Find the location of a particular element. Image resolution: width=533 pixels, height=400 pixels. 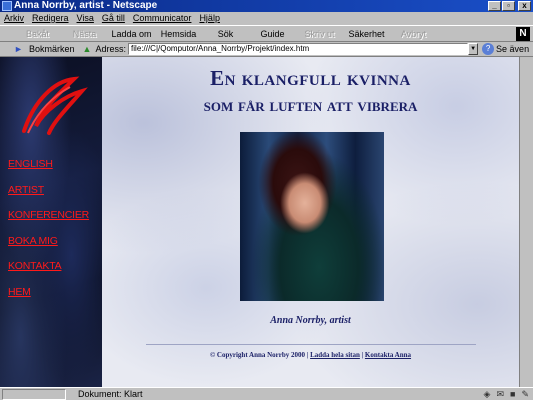

nav-hem: HEM is located at coordinates (48, 298).